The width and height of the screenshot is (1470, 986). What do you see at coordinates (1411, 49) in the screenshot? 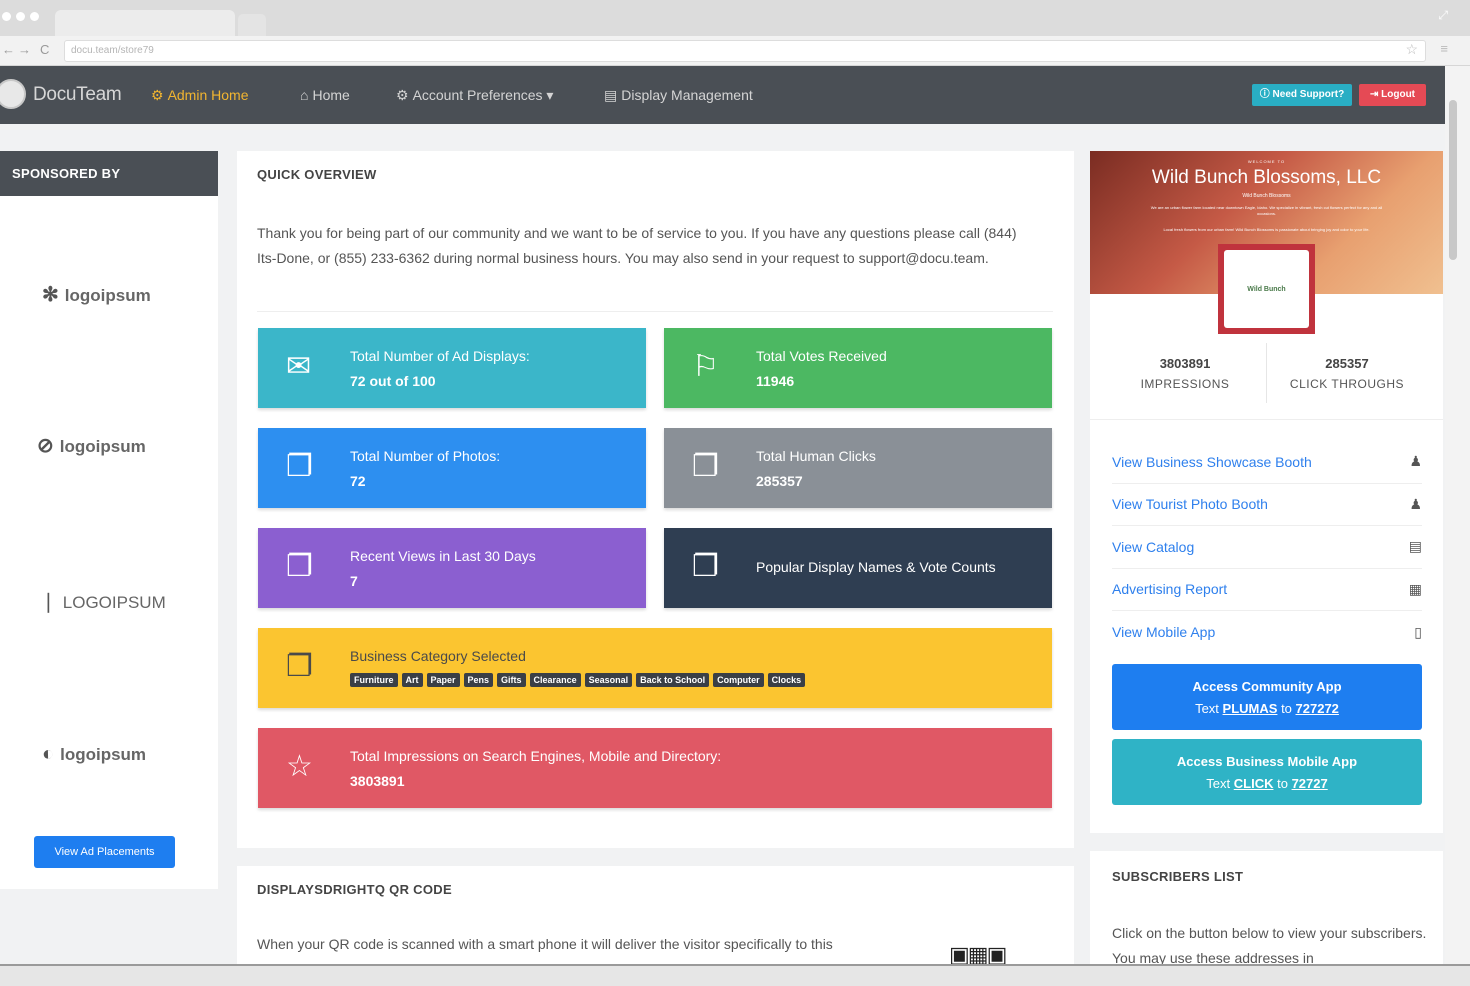
I see `bookmark-star-icon: ☆` at bounding box center [1411, 49].